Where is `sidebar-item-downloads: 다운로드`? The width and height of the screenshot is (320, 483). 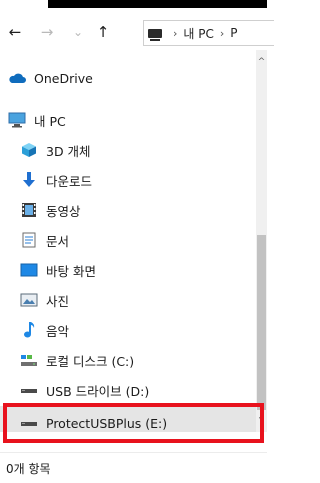
sidebar-item-downloads: 다운로드 is located at coordinates (128, 180).